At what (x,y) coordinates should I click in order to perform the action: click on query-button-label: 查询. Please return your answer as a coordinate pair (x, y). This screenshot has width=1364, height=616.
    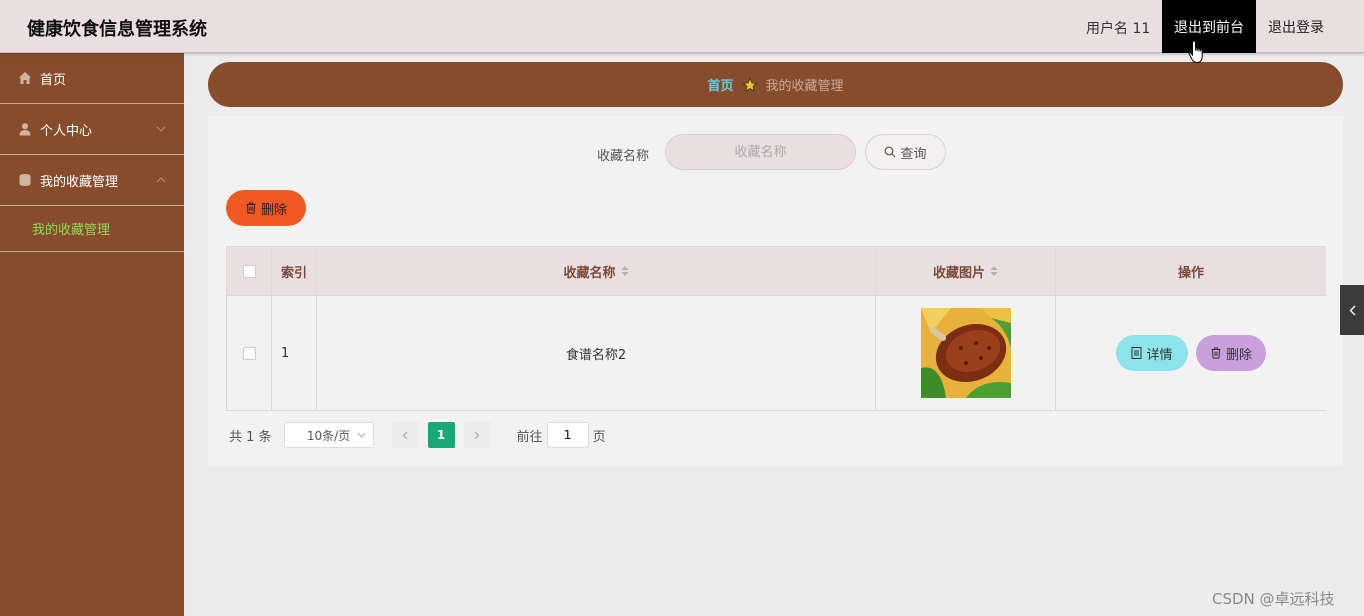
    Looking at the image, I should click on (913, 154).